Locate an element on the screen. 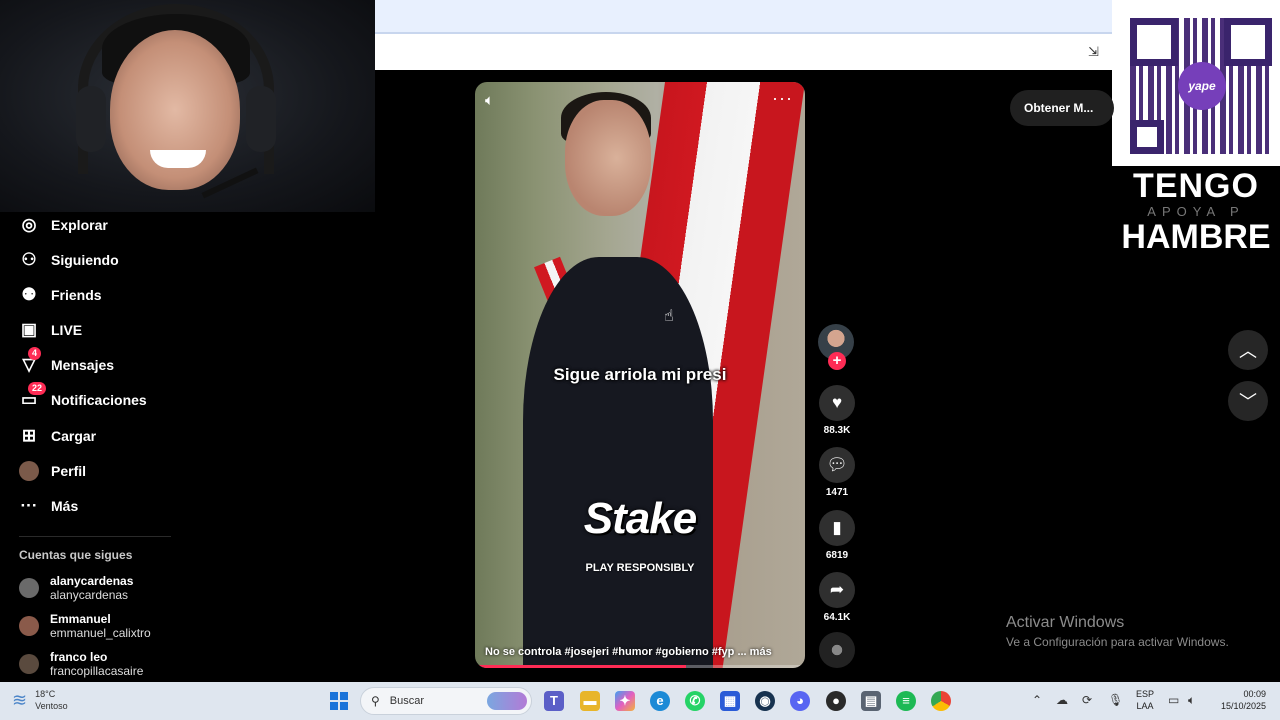  messages-badge: 4 is located at coordinates (35, 353).